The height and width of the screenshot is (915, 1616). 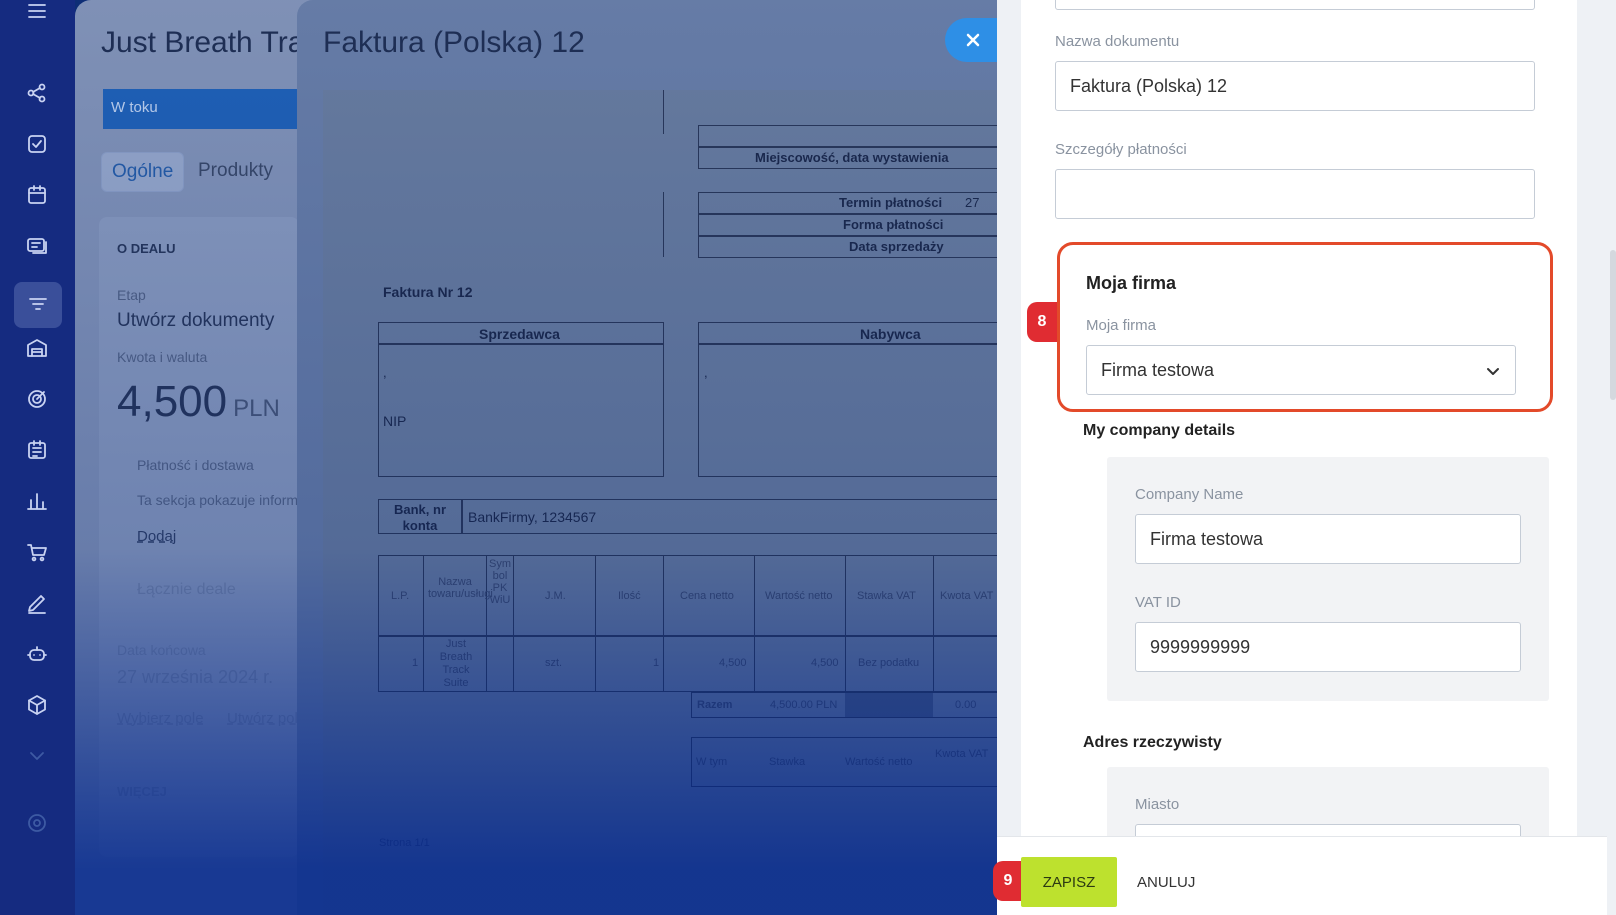 What do you see at coordinates (419, 517) in the screenshot?
I see `bank-label: Bank, nr konta` at bounding box center [419, 517].